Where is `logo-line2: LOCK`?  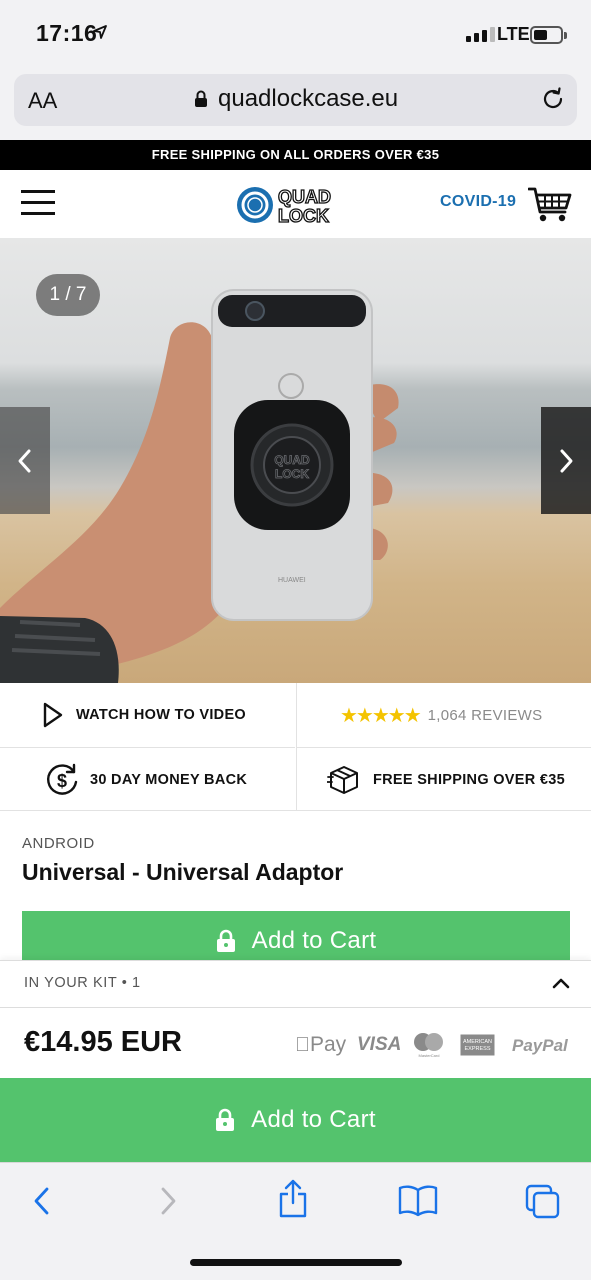 logo-line2: LOCK is located at coordinates (303, 215).